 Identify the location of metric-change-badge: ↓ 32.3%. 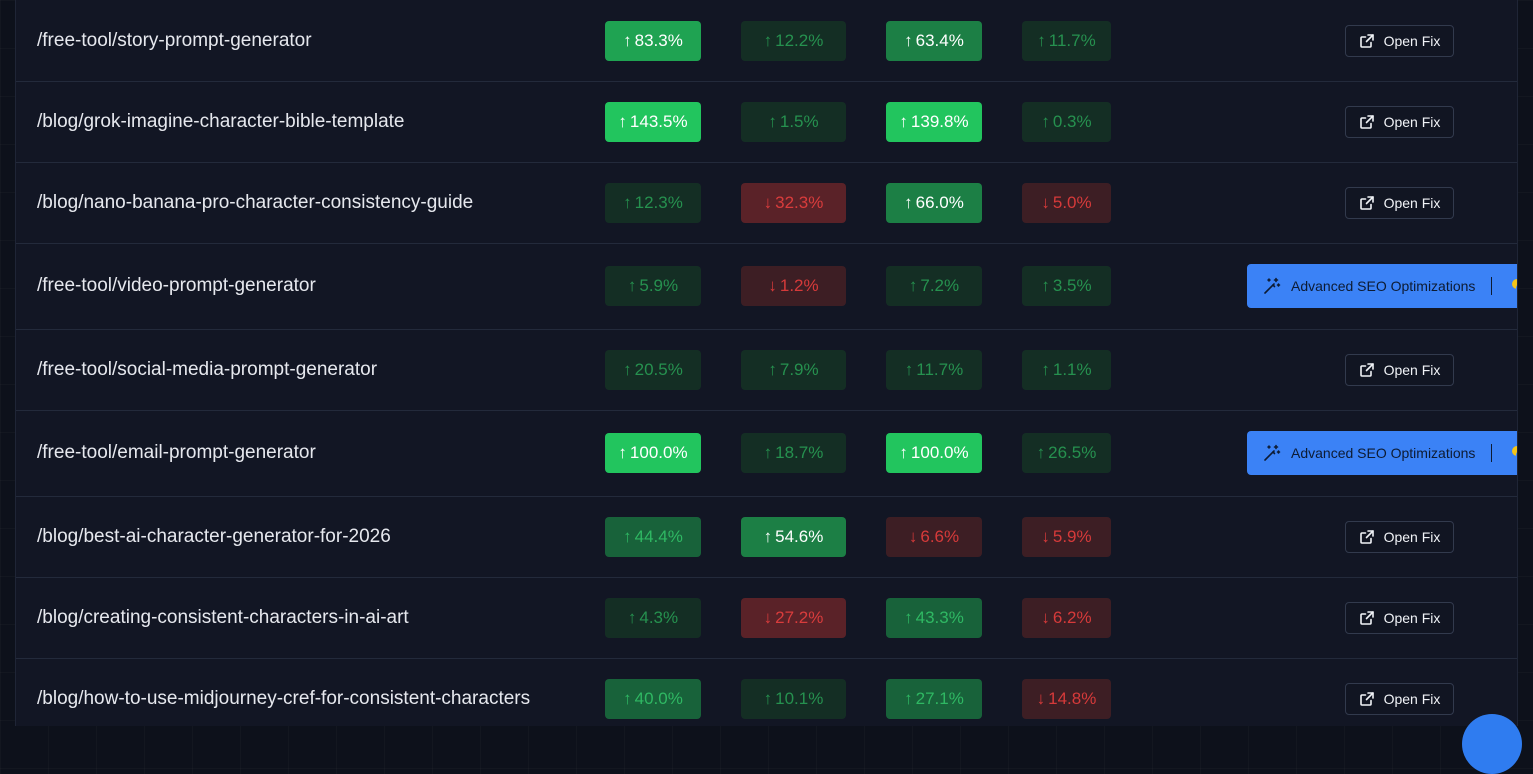
(793, 202).